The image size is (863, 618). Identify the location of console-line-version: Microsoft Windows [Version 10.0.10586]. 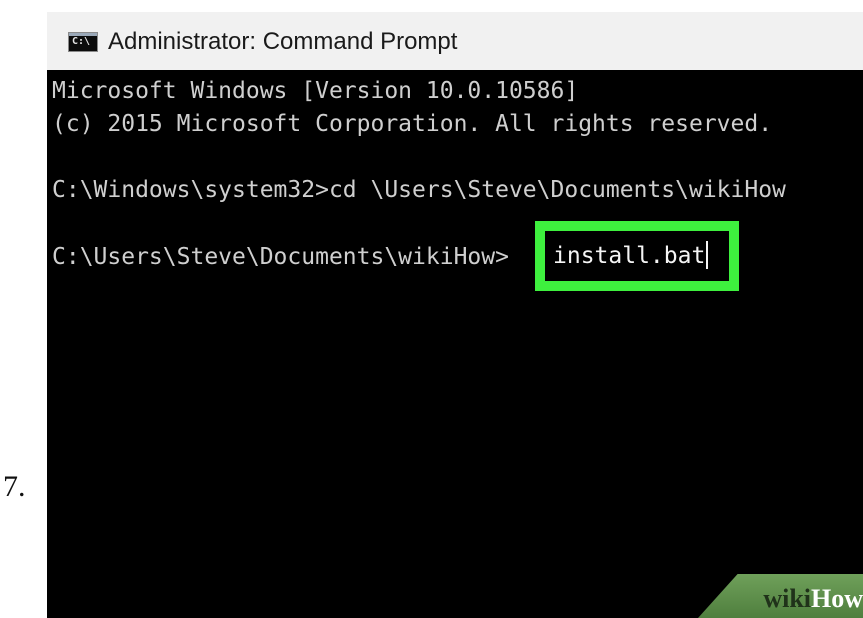
(315, 91).